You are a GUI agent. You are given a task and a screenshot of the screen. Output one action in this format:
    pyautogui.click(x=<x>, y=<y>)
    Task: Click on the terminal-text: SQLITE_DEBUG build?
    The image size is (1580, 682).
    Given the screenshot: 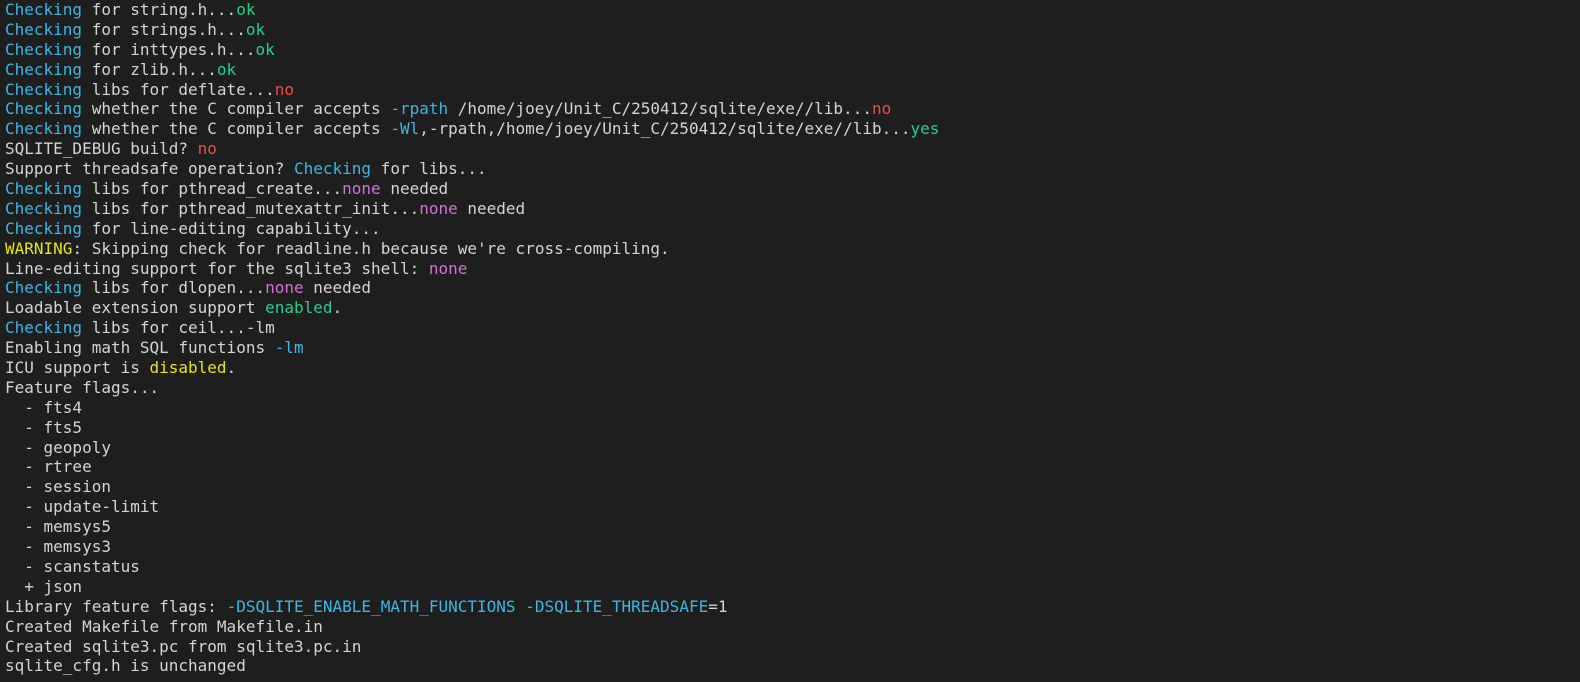 What is the action you would take?
    pyautogui.click(x=101, y=149)
    